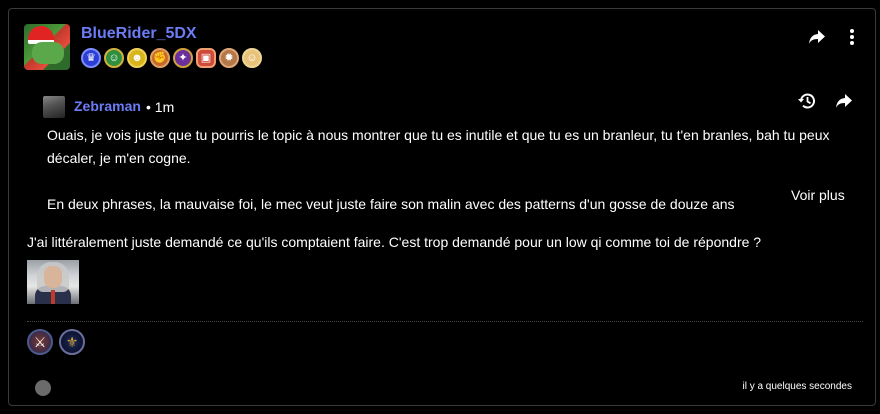  What do you see at coordinates (844, 101) in the screenshot?
I see `quote-share-icon` at bounding box center [844, 101].